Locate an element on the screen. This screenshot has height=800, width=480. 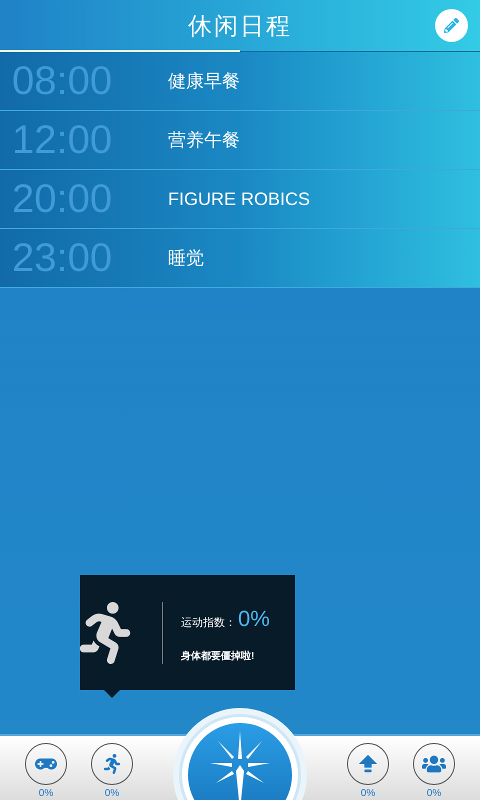
upload-icon is located at coordinates (368, 764).